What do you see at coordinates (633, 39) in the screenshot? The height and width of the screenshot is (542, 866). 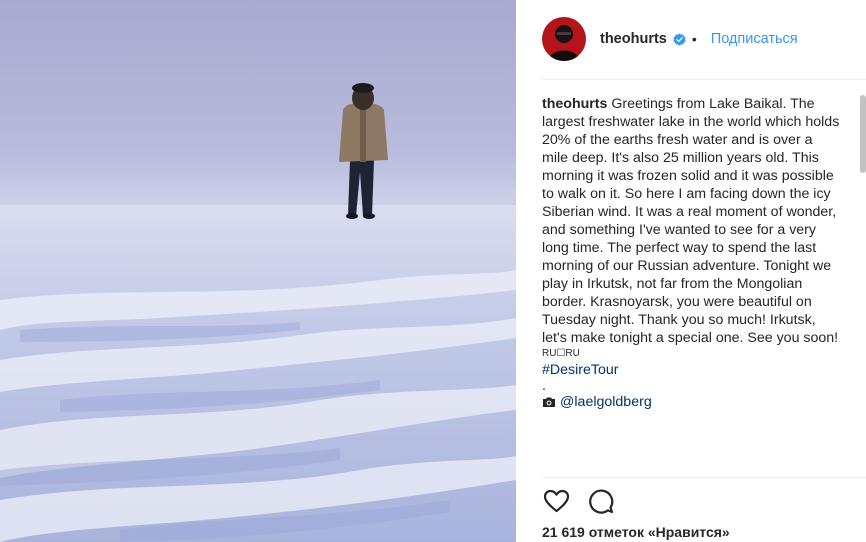 I see `username-link: theohurts` at bounding box center [633, 39].